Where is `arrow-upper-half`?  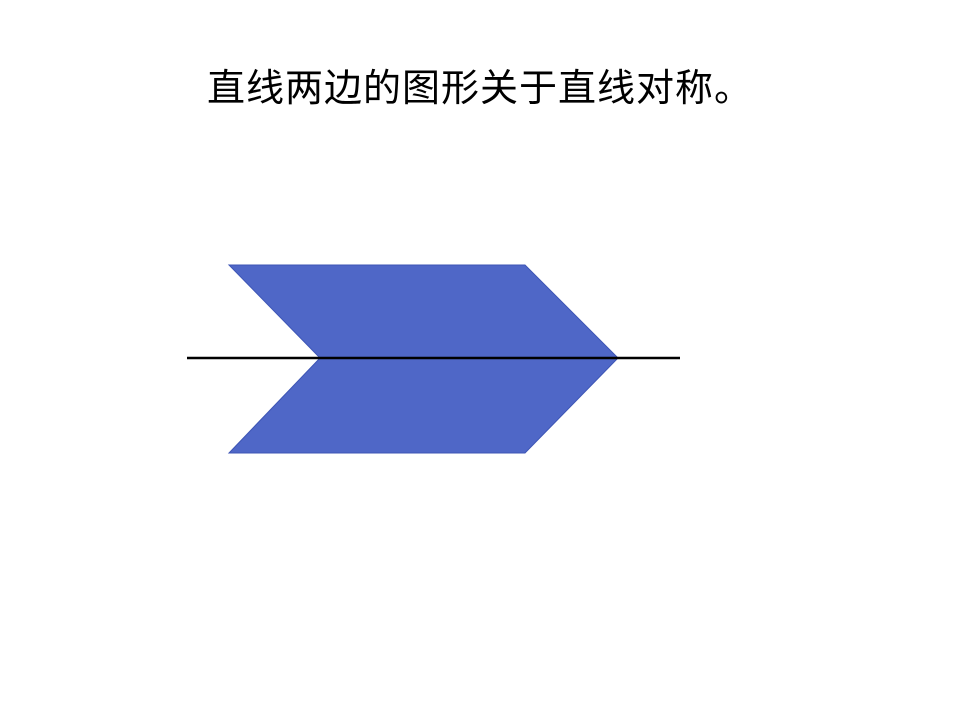
arrow-upper-half is located at coordinates (423, 311).